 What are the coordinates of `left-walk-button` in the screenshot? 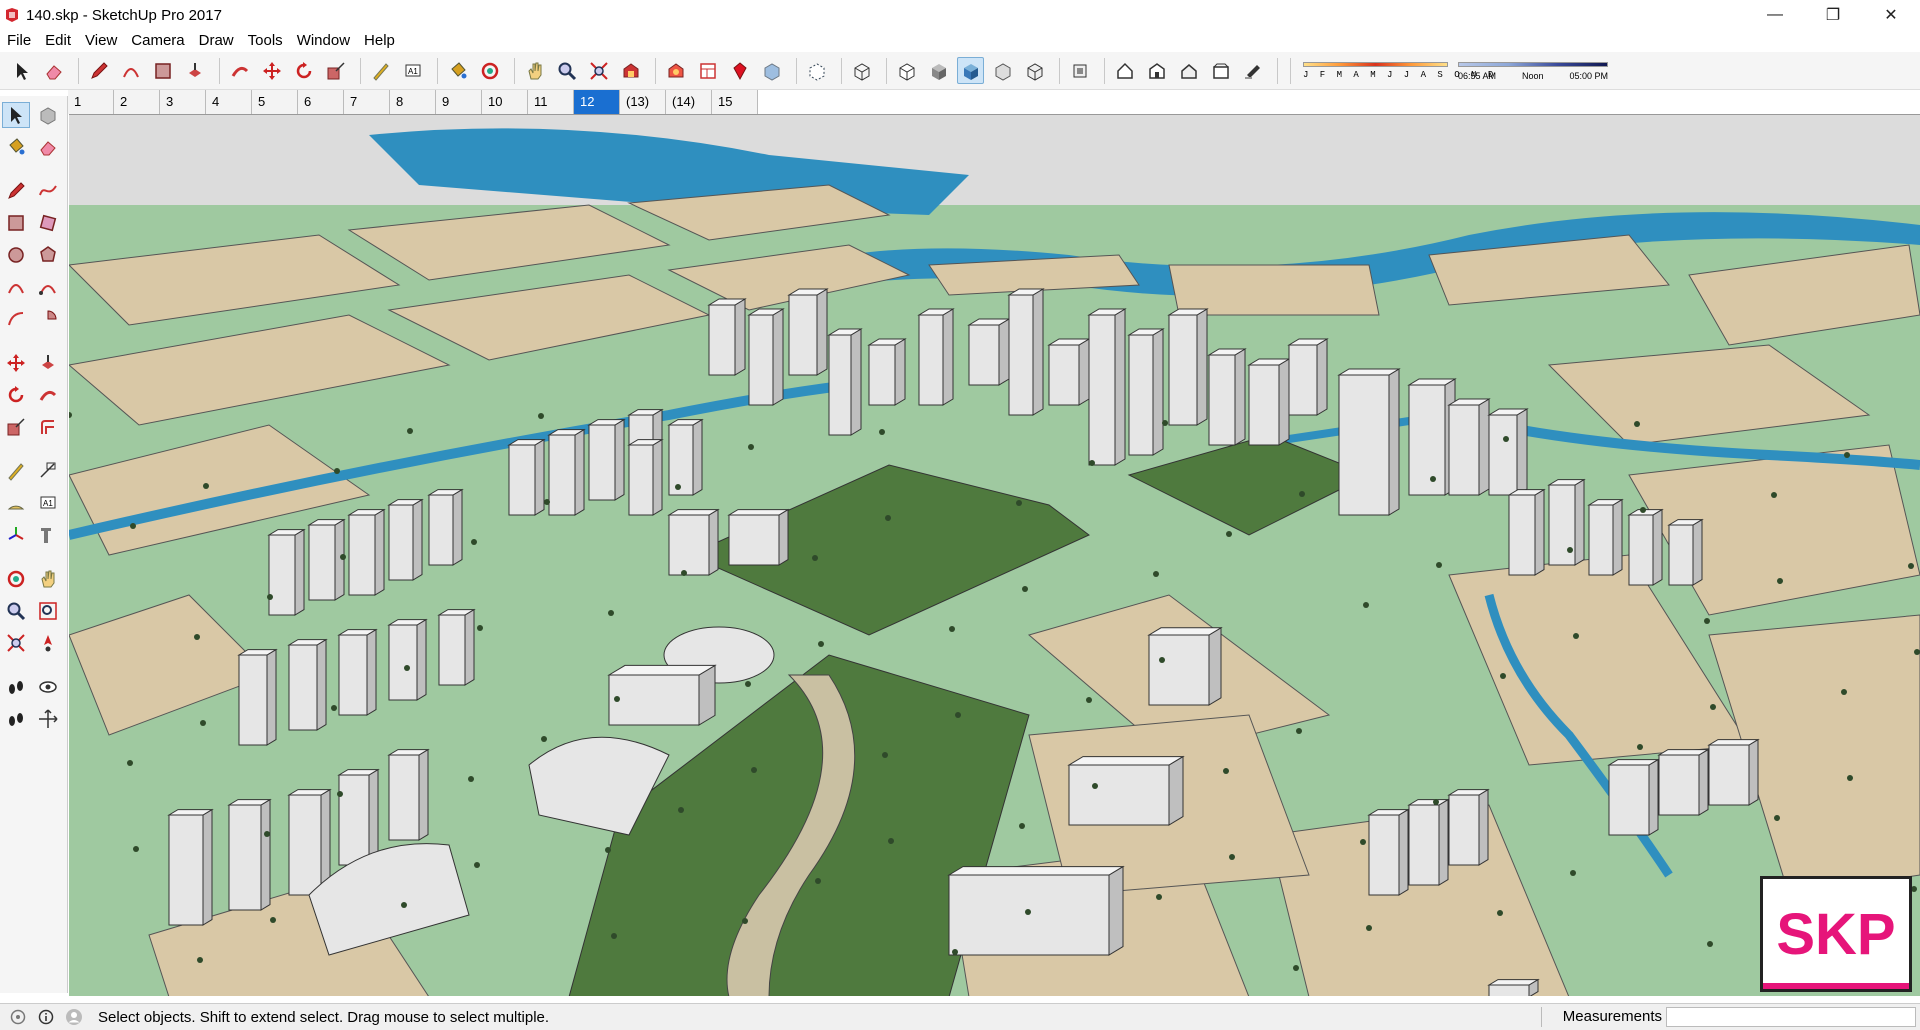 It's located at (16, 687).